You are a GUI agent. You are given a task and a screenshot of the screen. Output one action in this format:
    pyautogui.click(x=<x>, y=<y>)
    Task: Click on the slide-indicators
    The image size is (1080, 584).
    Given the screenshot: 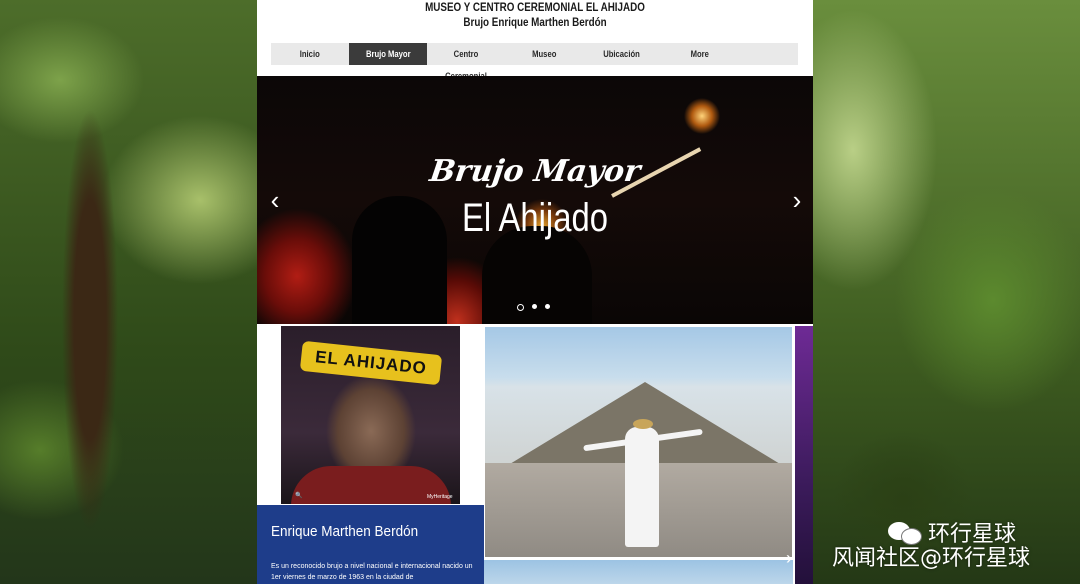 What is the action you would take?
    pyautogui.click(x=533, y=307)
    